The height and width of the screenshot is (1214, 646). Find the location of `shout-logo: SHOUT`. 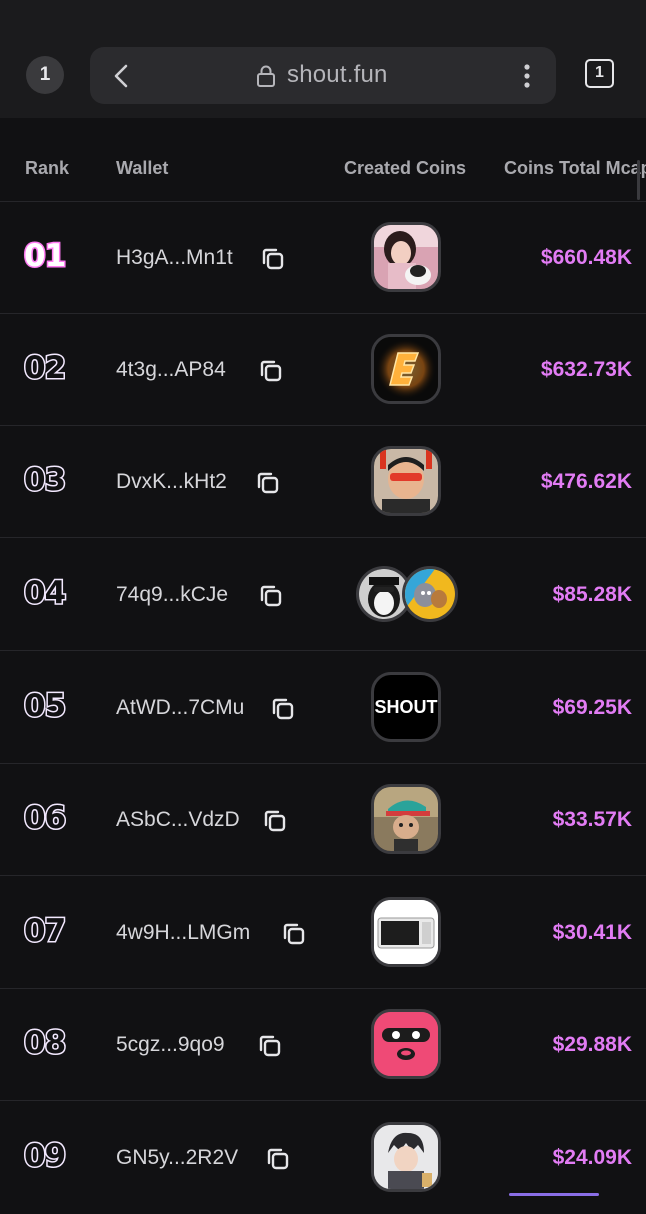

shout-logo: SHOUT is located at coordinates (406, 707).